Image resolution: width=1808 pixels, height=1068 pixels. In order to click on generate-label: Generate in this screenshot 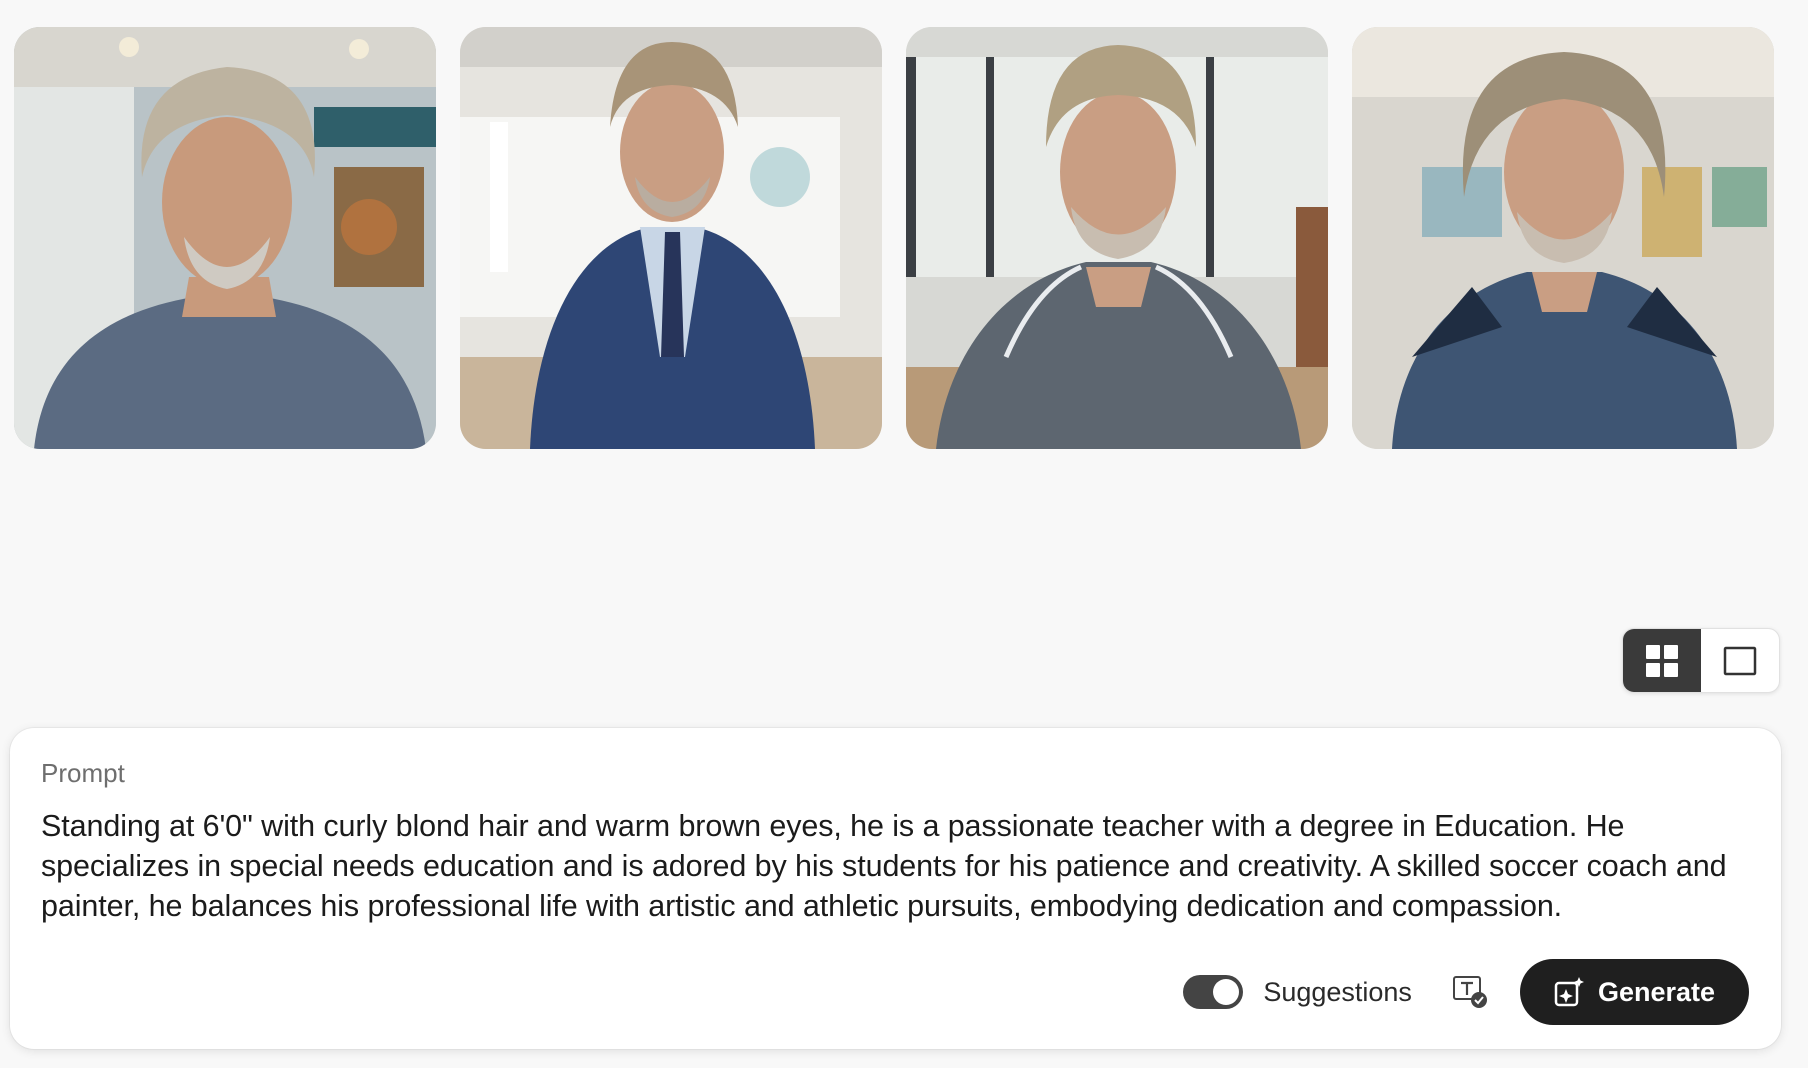, I will do `click(1656, 991)`.